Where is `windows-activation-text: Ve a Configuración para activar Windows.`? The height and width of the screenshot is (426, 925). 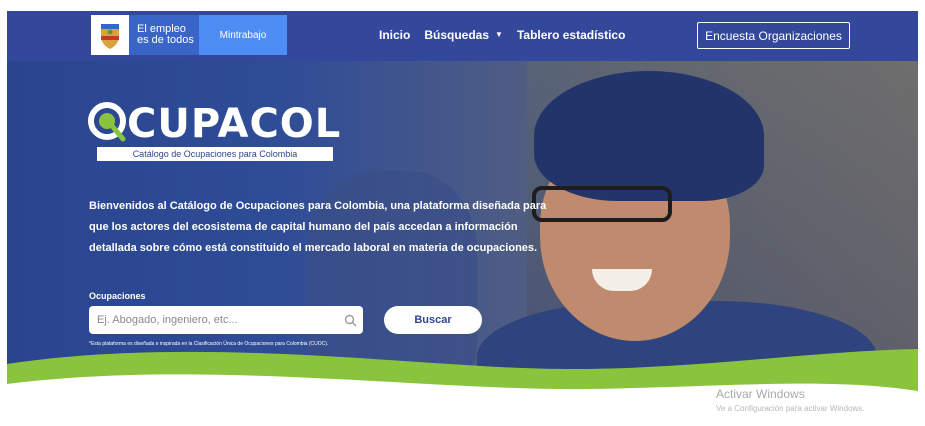
windows-activation-text: Ve a Configuración para activar Windows. is located at coordinates (790, 408).